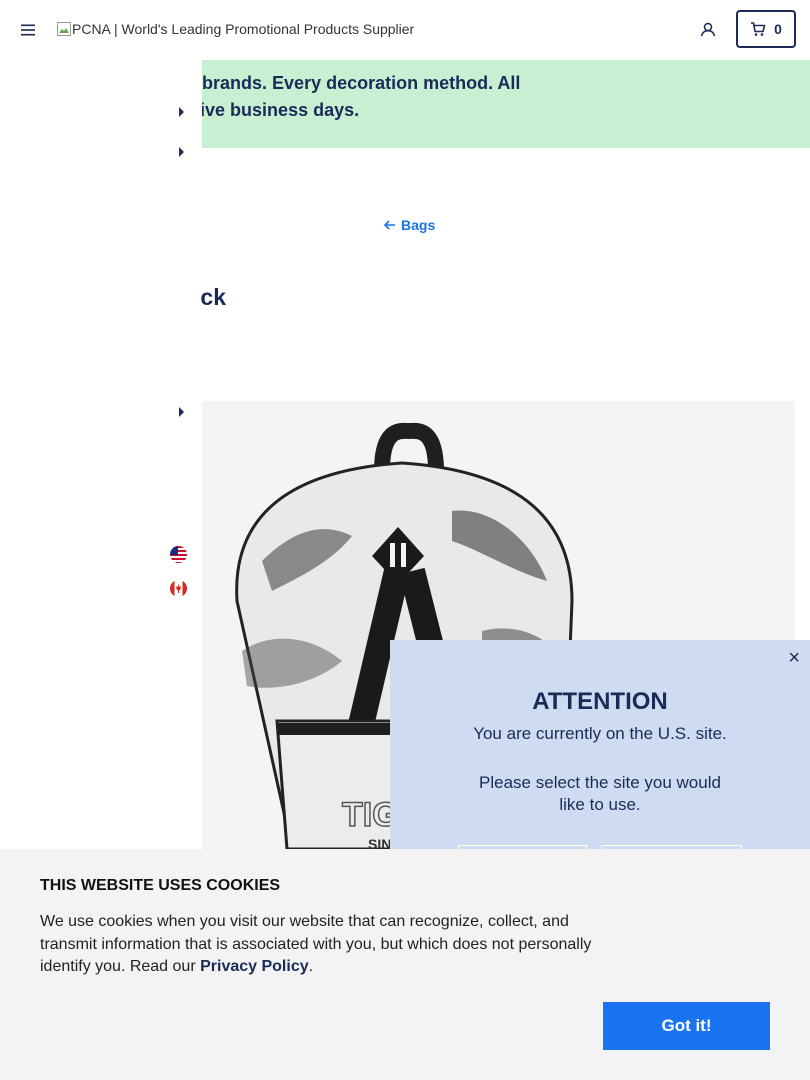 Image resolution: width=810 pixels, height=1080 pixels. I want to click on canada-flag-icon, so click(178, 588).